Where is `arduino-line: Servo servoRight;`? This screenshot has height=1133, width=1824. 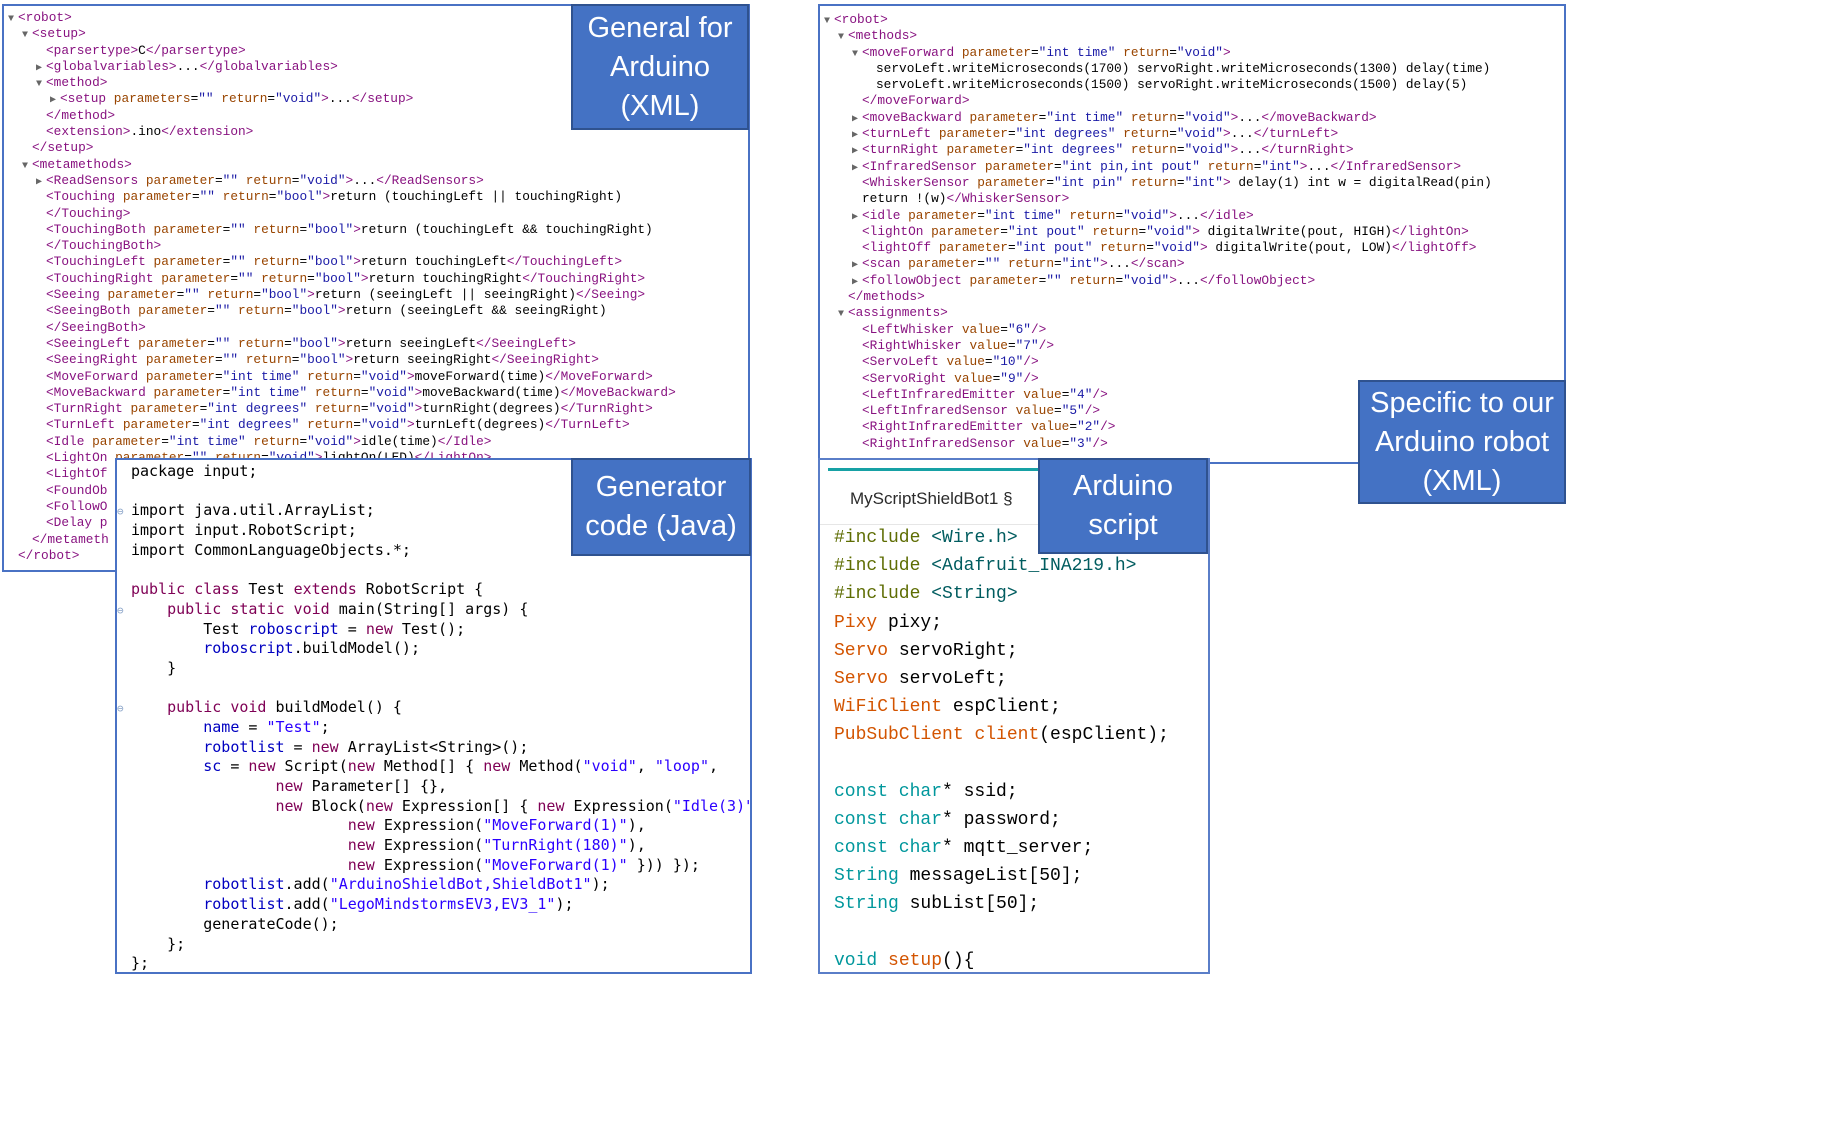 arduino-line: Servo servoRight; is located at coordinates (926, 650).